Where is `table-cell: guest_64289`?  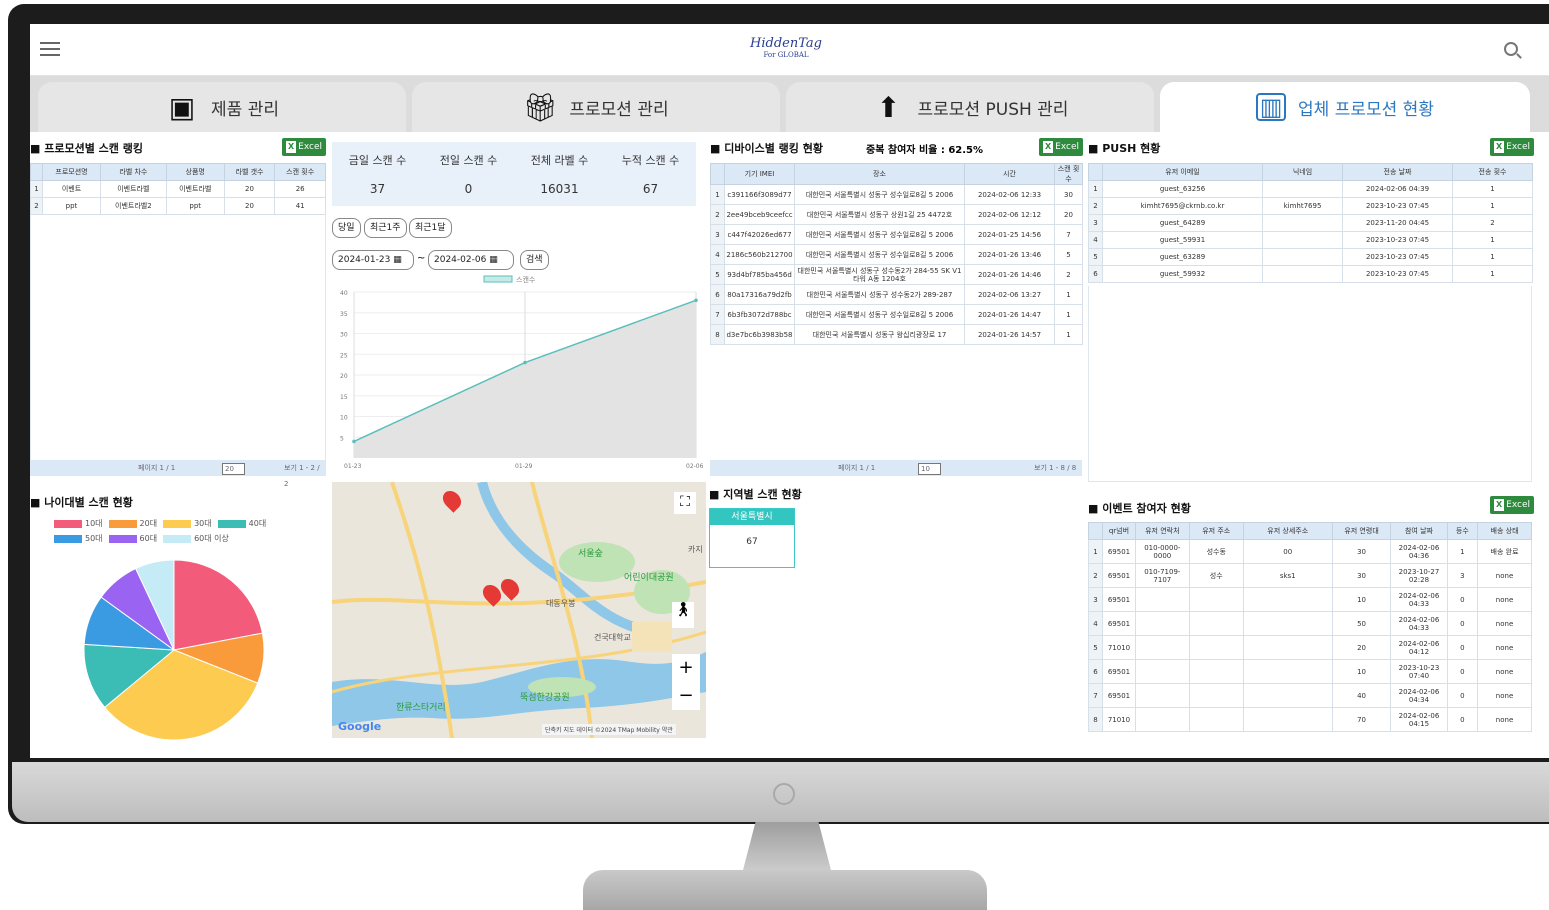
table-cell: guest_64289 is located at coordinates (1182, 223).